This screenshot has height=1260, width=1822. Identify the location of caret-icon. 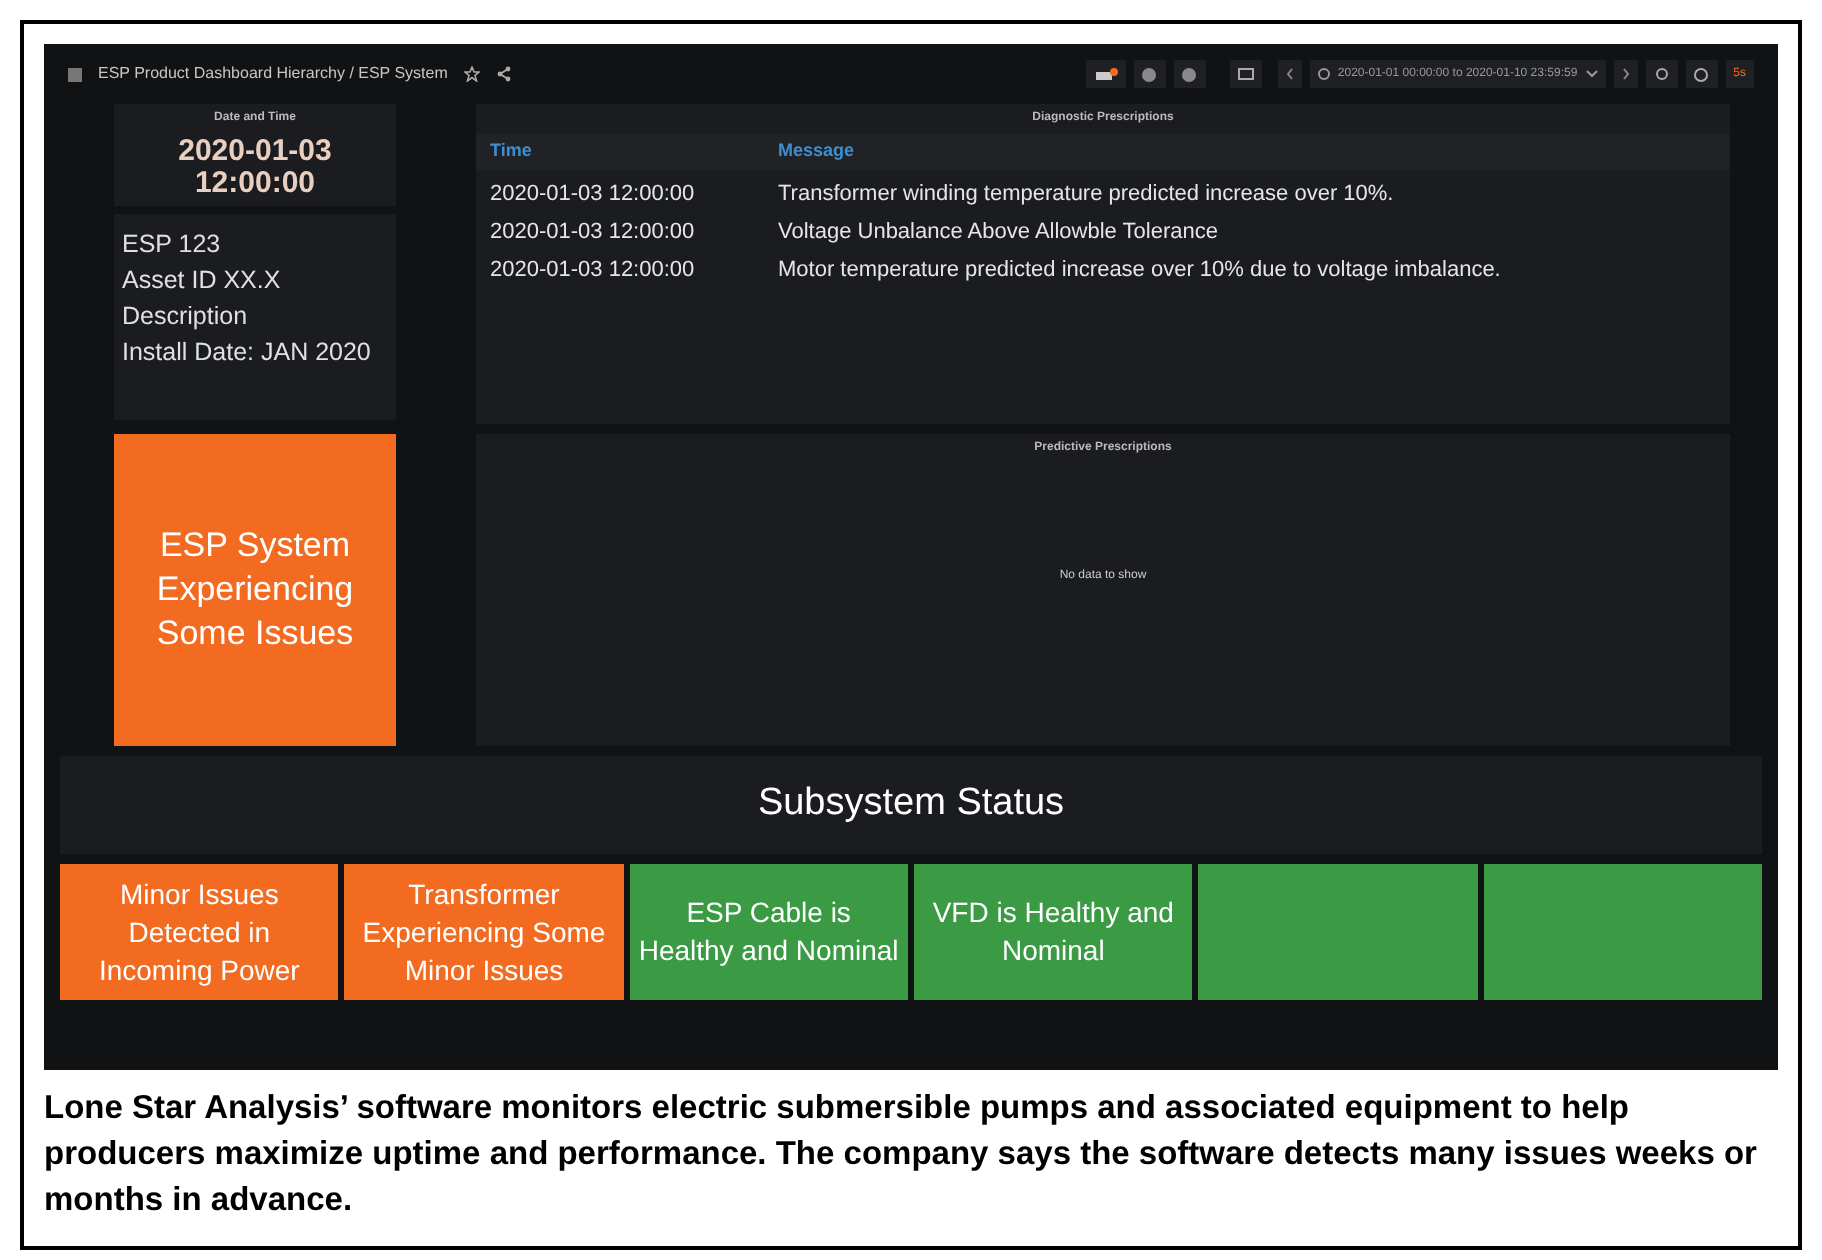
(1591, 74).